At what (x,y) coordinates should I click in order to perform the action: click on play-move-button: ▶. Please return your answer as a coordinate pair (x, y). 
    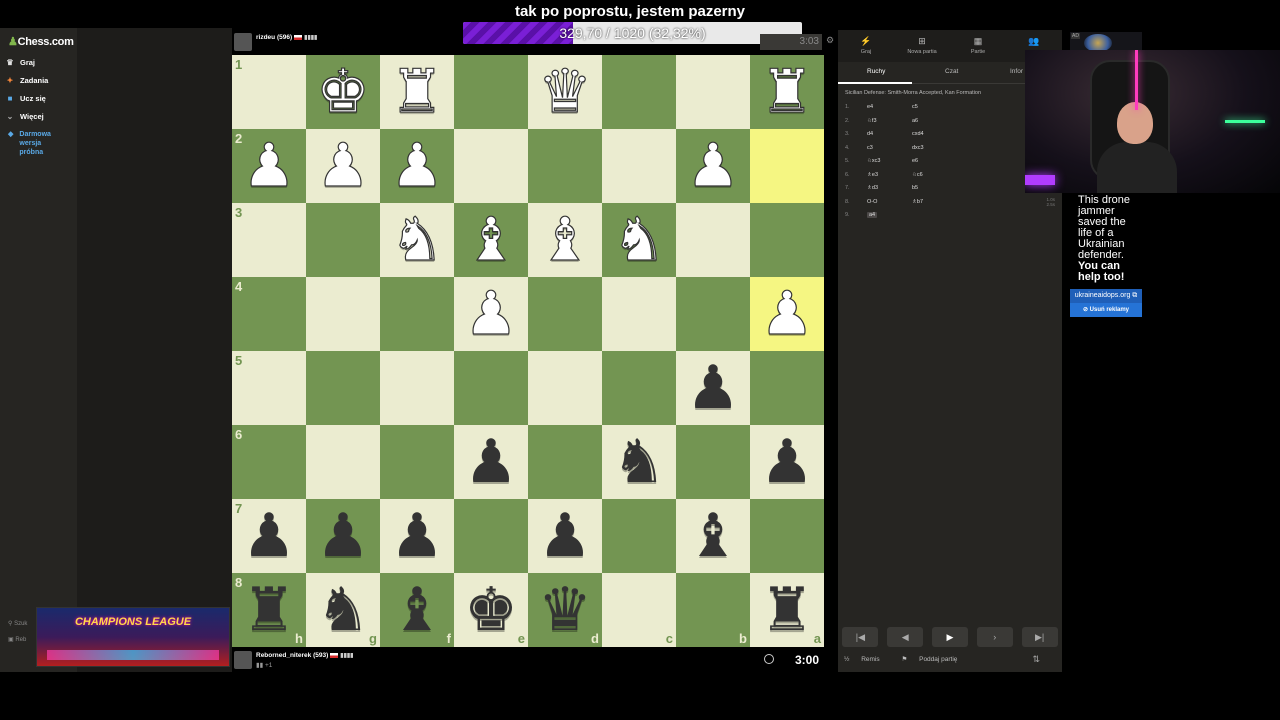
    Looking at the image, I should click on (949, 637).